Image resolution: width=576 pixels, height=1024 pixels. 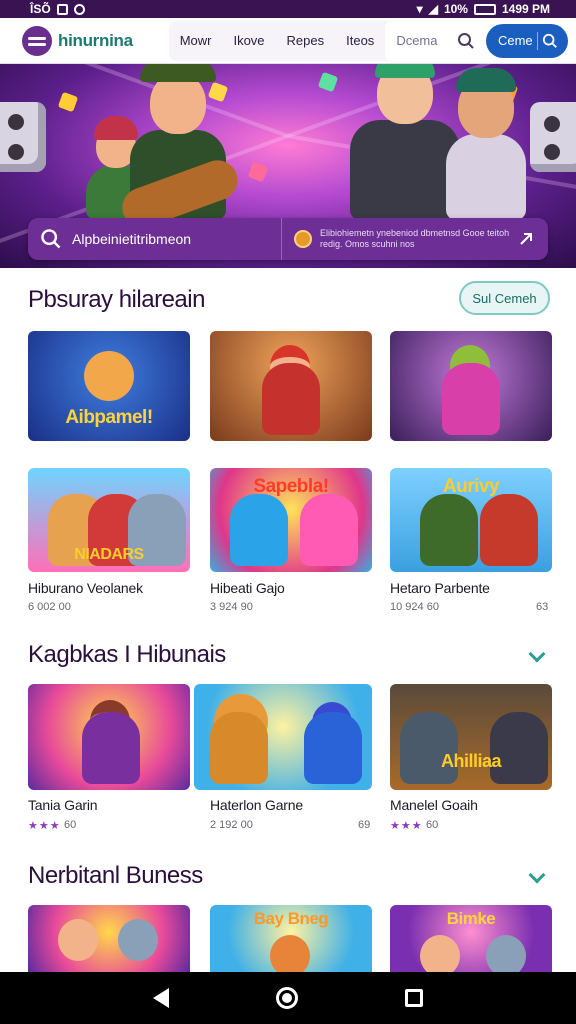 What do you see at coordinates (231, 825) in the screenshot?
I see `card-meta: 2 192 00` at bounding box center [231, 825].